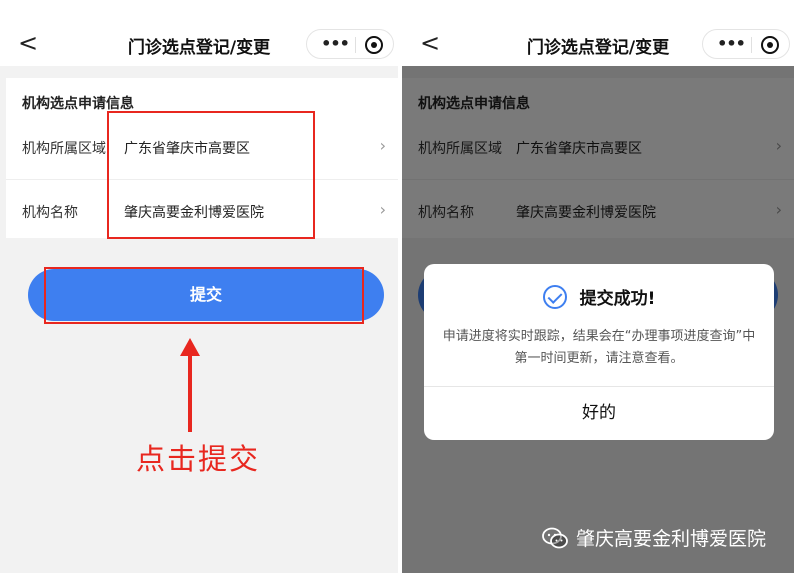  Describe the element at coordinates (599, 413) in the screenshot. I see `ok-button: 好的` at that location.